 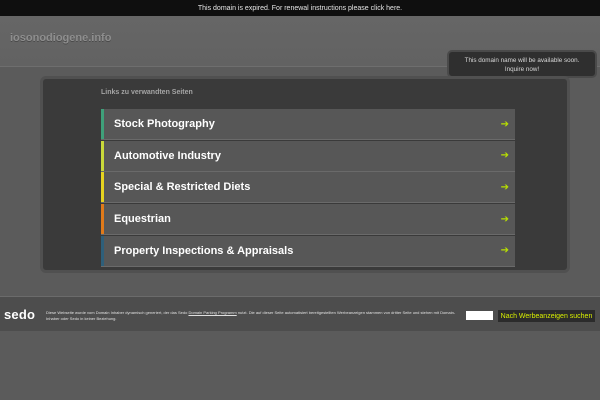 What do you see at coordinates (147, 92) in the screenshot?
I see `related-links-heading: Links zu verwandten Seiten` at bounding box center [147, 92].